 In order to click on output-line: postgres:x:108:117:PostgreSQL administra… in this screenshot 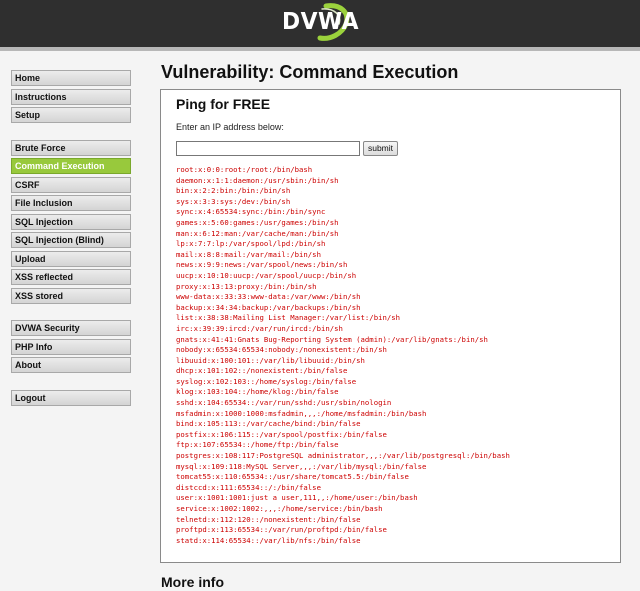, I will do `click(343, 456)`.